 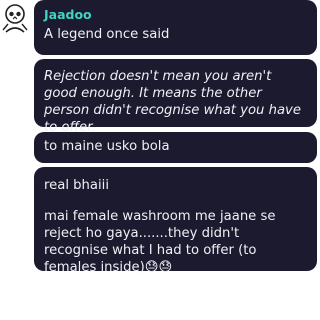 What do you see at coordinates (107, 146) in the screenshot?
I see `message-text: to maine usko bola` at bounding box center [107, 146].